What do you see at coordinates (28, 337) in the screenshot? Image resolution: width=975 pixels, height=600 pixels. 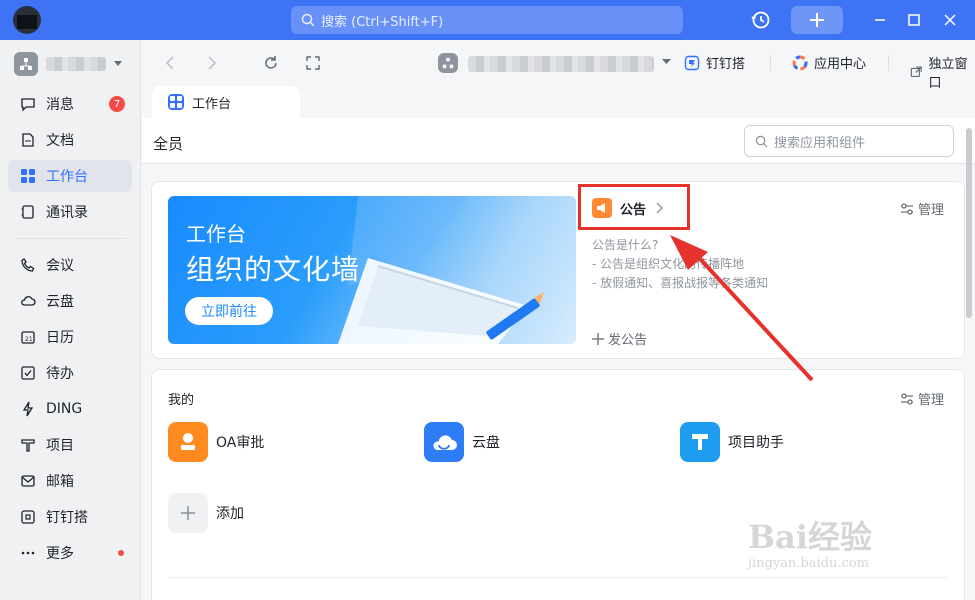 I see `calendar-icon: 21` at bounding box center [28, 337].